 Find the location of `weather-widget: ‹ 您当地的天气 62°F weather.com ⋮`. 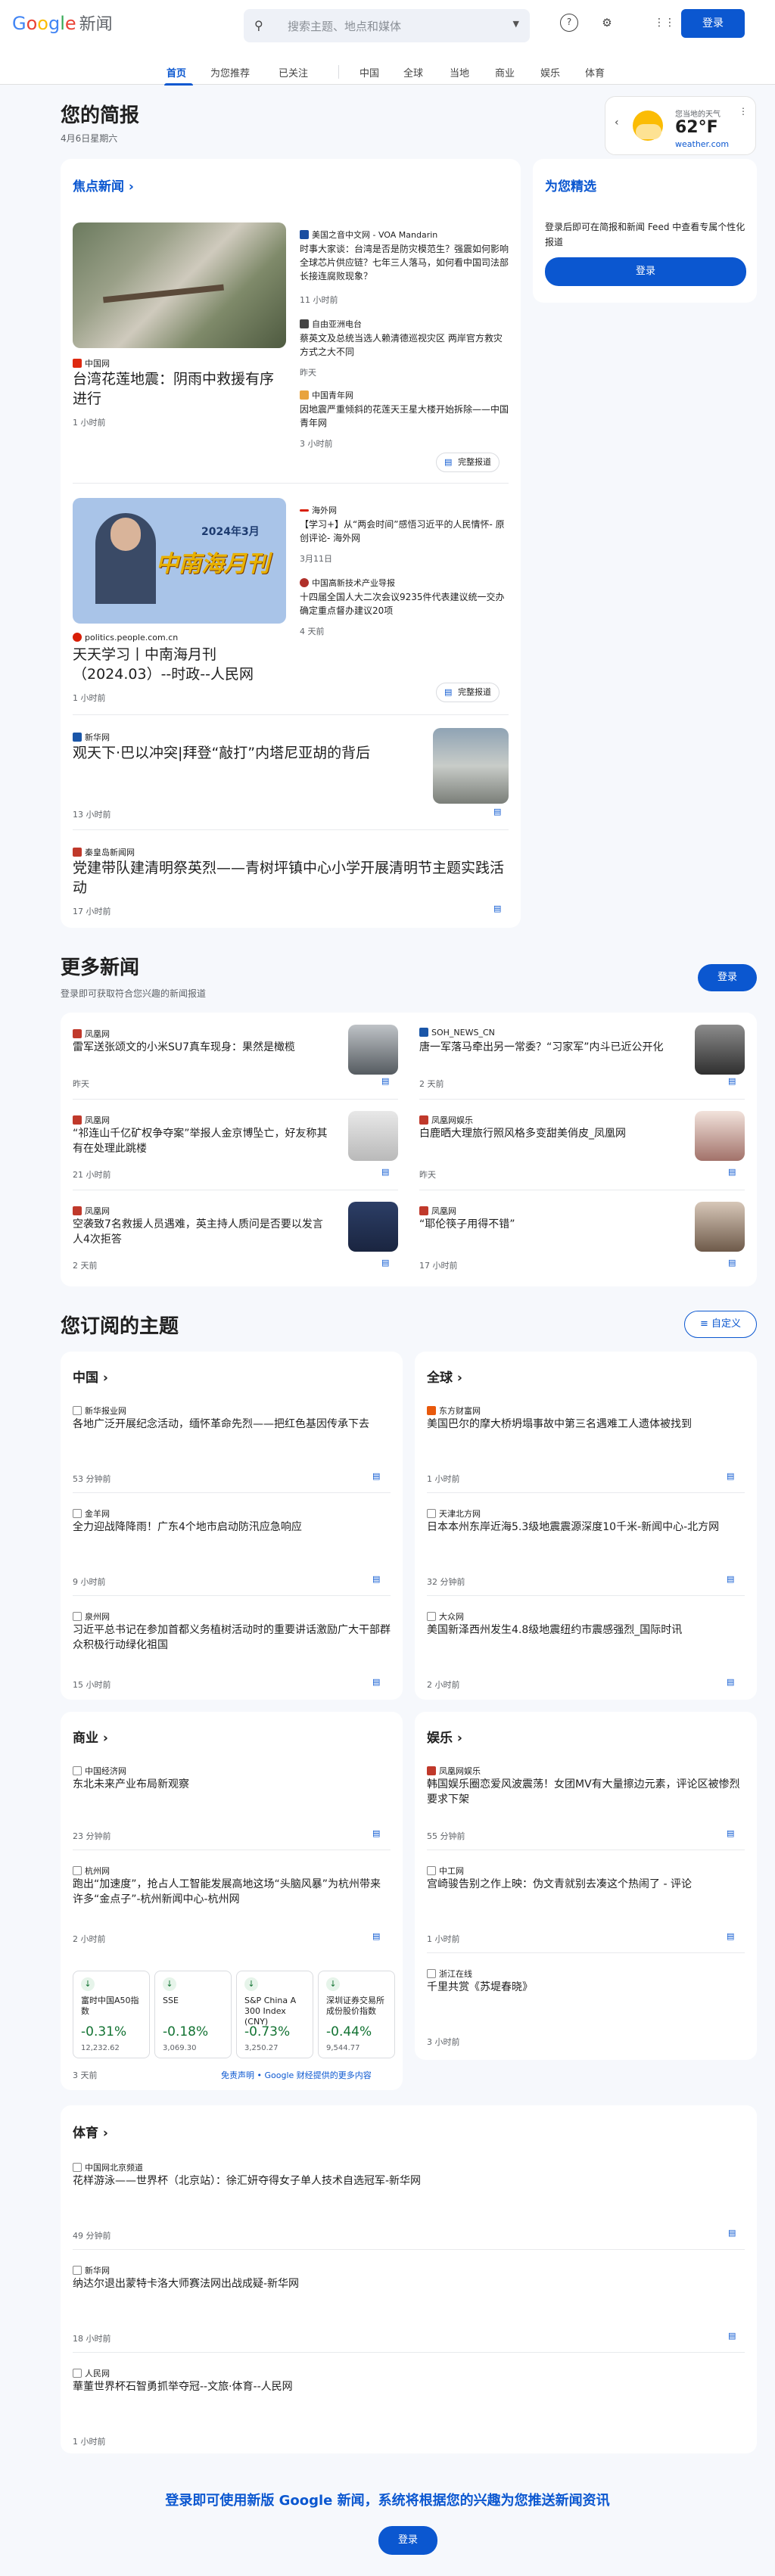

weather-widget: ‹ 您当地的天气 62°F weather.com ⋮ is located at coordinates (680, 126).